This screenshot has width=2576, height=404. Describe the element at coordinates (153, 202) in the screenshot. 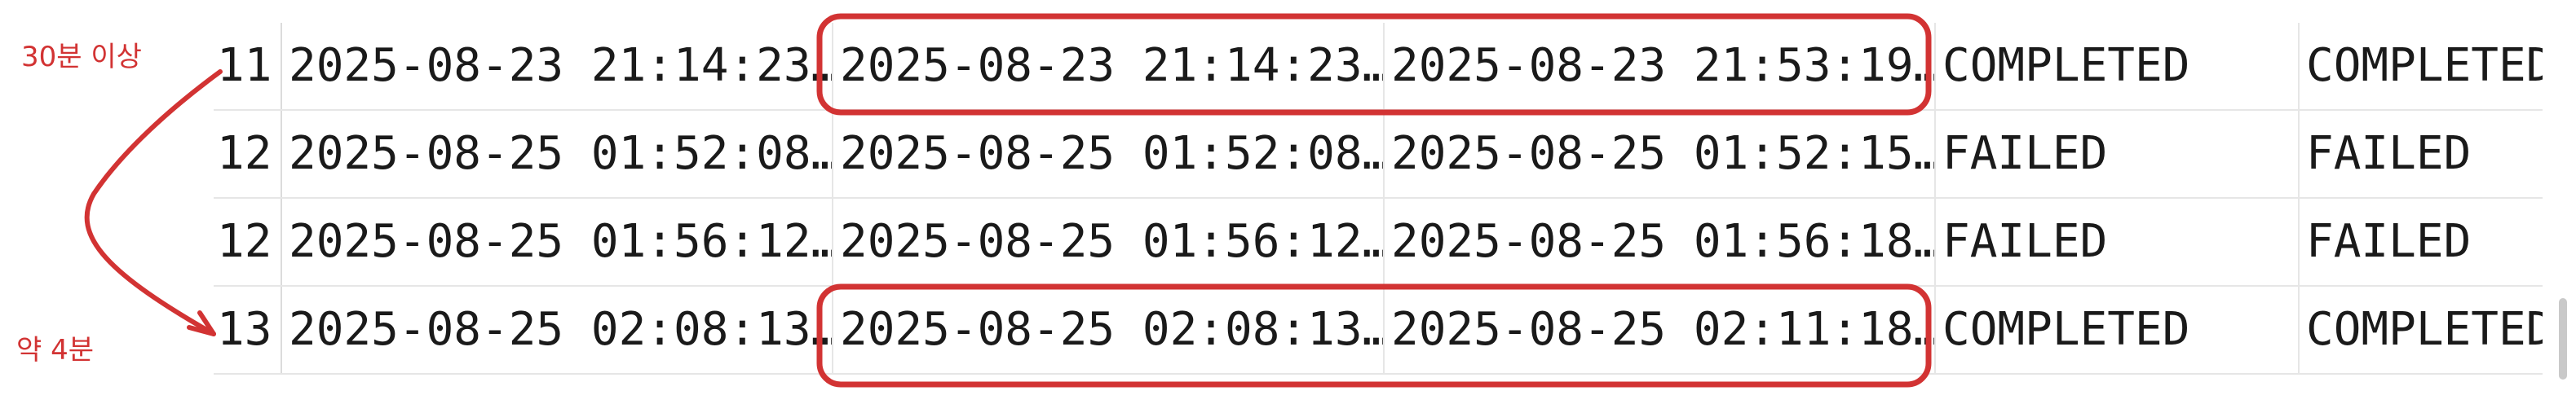

I see `arrow-curve` at that location.